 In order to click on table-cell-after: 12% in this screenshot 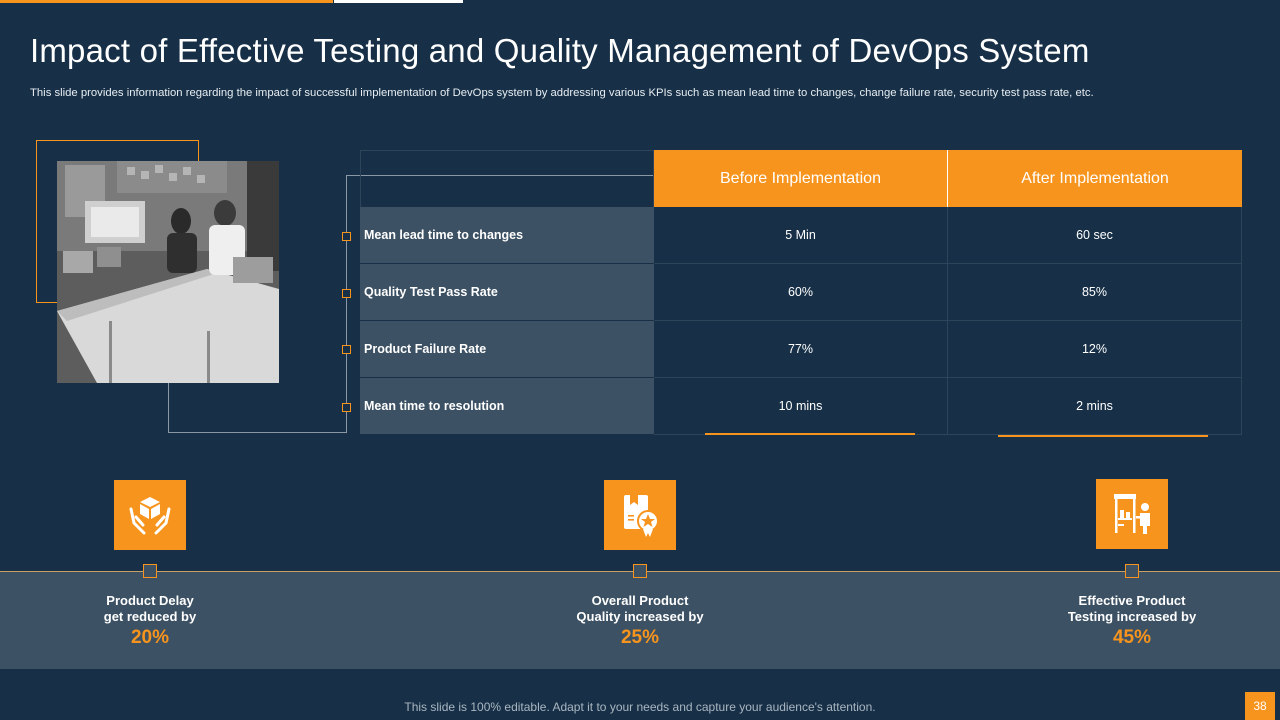, I will do `click(1095, 349)`.